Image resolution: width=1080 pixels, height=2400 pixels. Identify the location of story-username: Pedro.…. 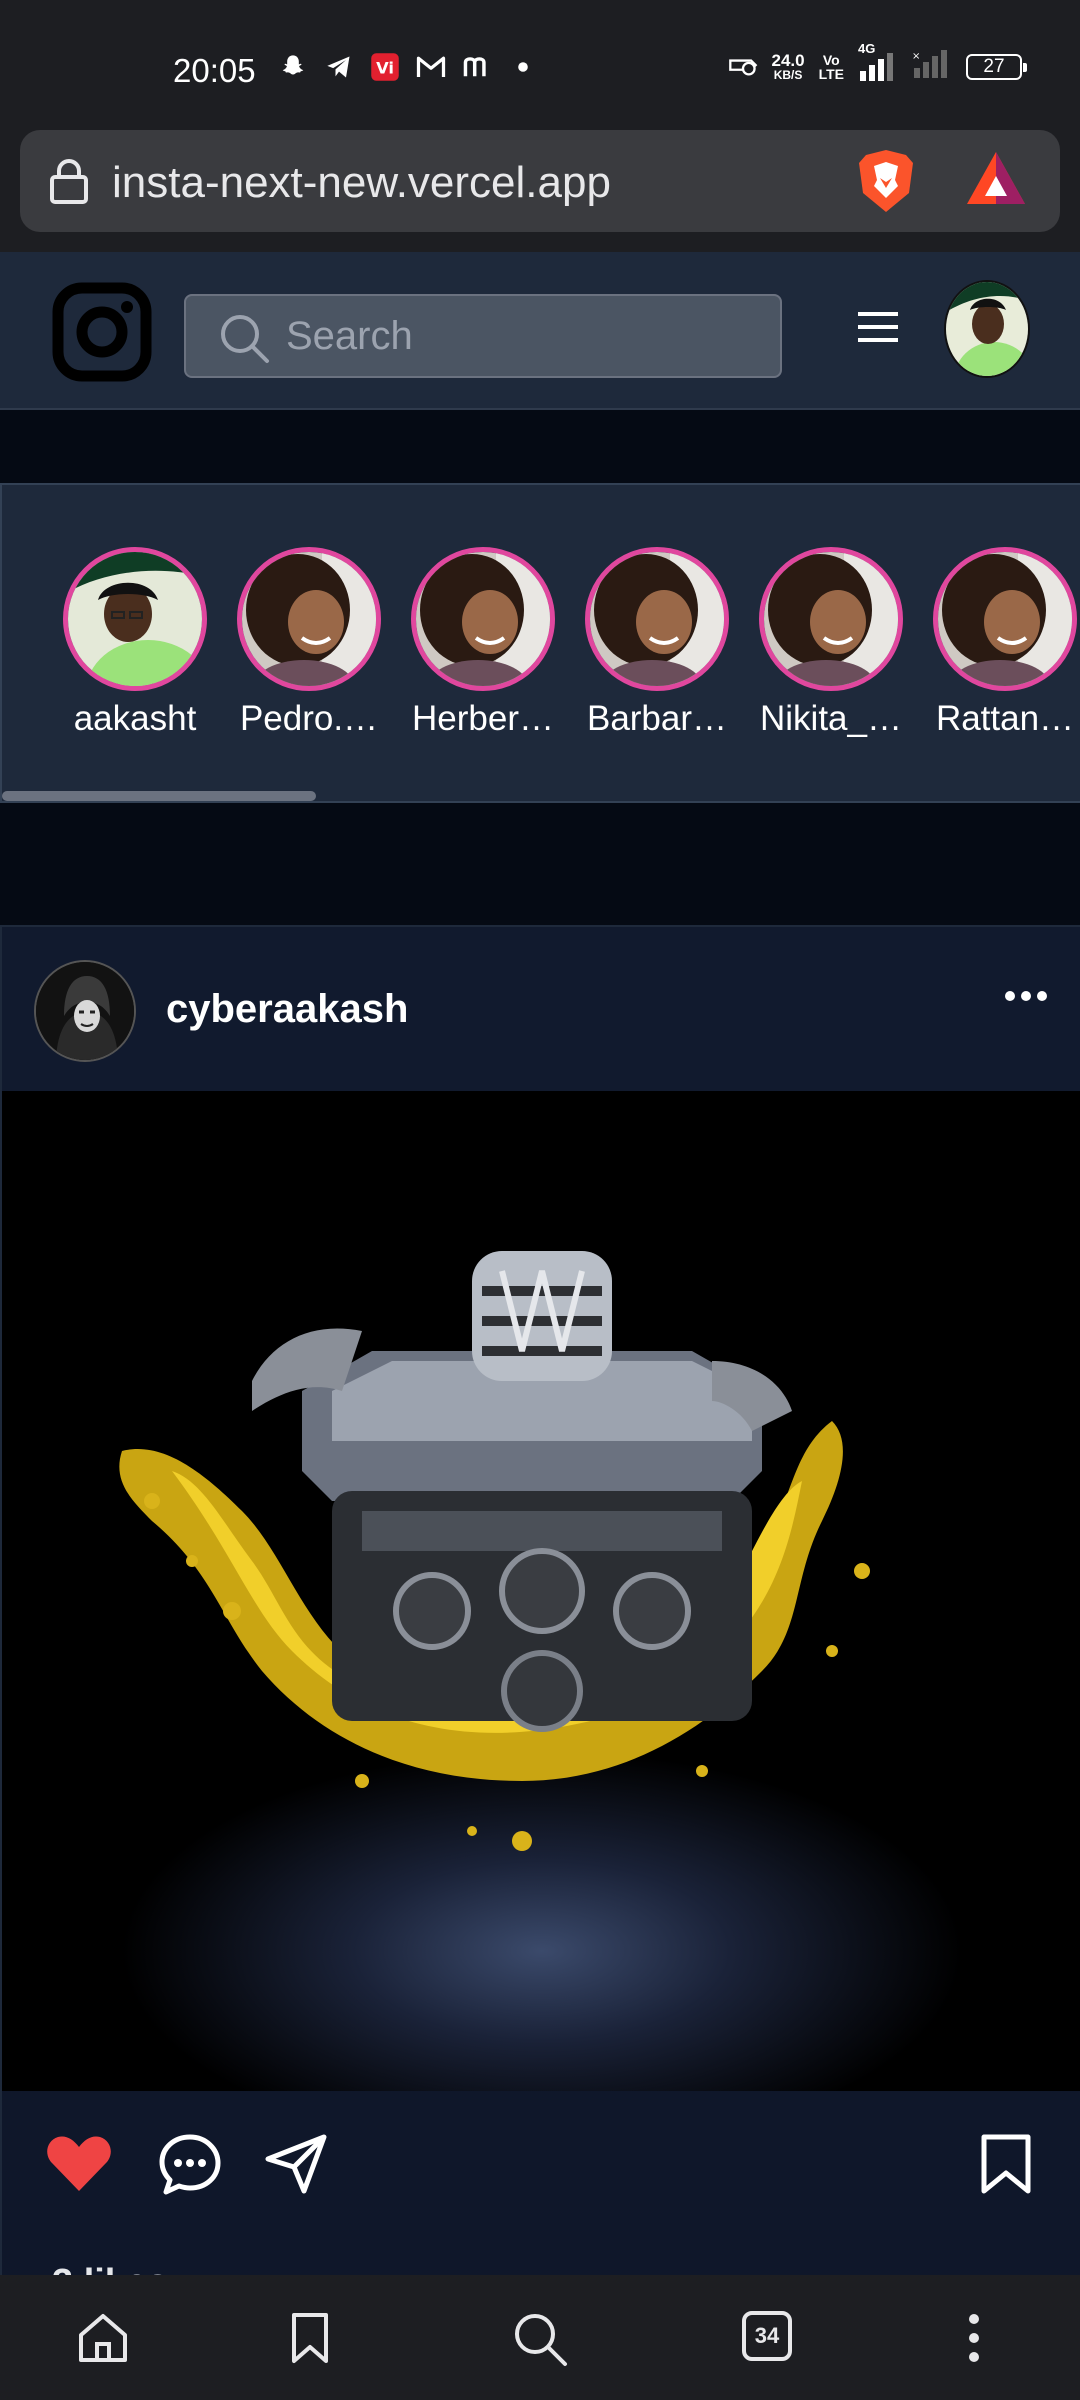
(309, 719).